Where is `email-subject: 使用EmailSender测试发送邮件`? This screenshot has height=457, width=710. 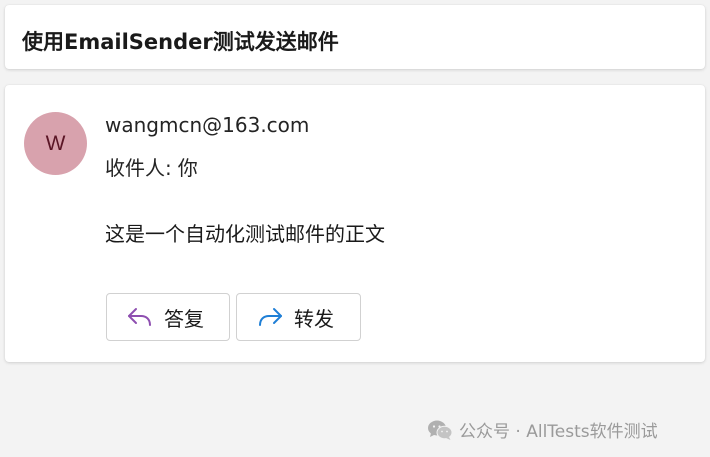
email-subject: 使用EmailSender测试发送邮件 is located at coordinates (180, 42).